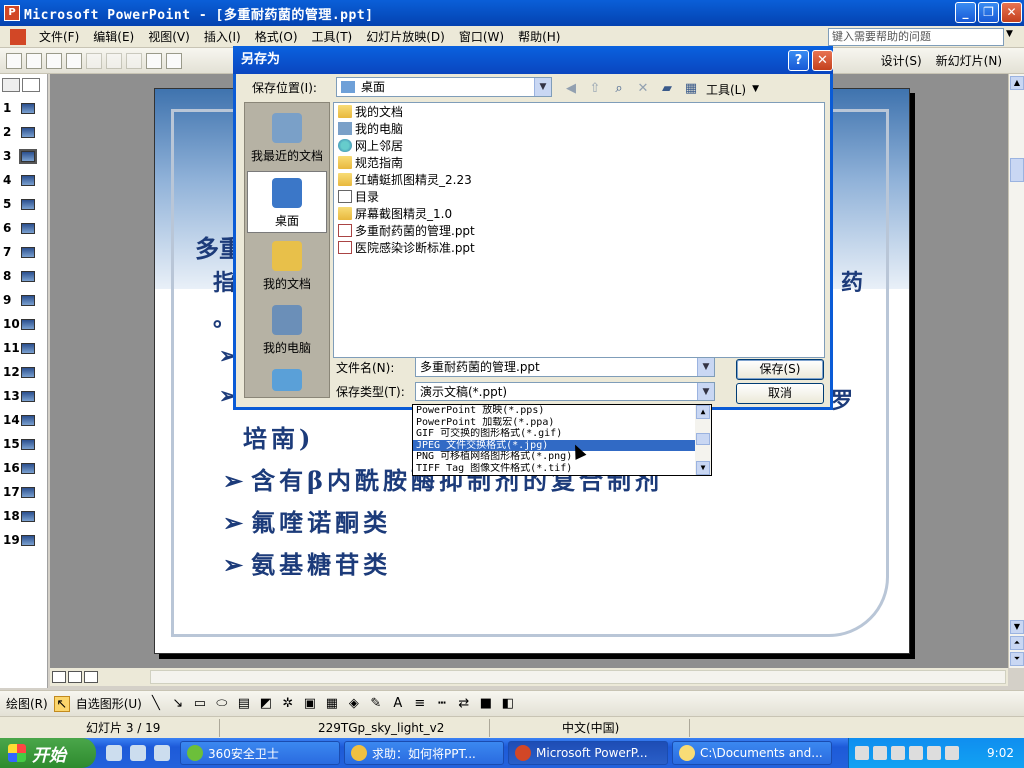 This screenshot has height=768, width=1024. I want to click on filetype-option: PNG 可移植网络图形格式(*.png), so click(554, 457).